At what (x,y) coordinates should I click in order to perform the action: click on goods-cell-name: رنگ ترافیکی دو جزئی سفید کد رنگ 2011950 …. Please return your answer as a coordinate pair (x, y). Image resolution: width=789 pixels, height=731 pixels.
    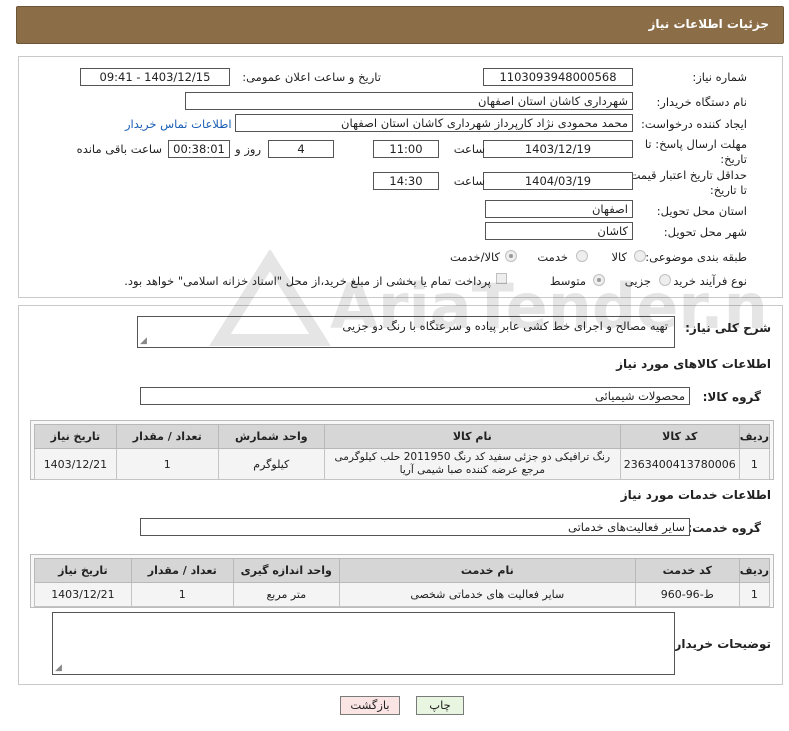
    Looking at the image, I should click on (472, 464).